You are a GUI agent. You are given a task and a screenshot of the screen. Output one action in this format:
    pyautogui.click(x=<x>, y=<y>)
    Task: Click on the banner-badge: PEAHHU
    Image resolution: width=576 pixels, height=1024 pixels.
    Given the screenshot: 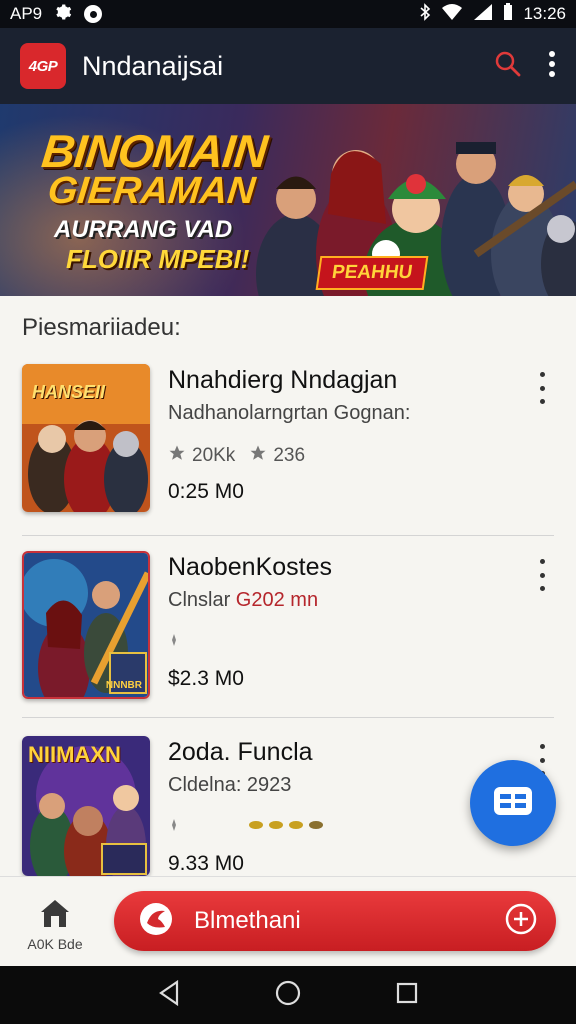 What is the action you would take?
    pyautogui.click(x=372, y=273)
    